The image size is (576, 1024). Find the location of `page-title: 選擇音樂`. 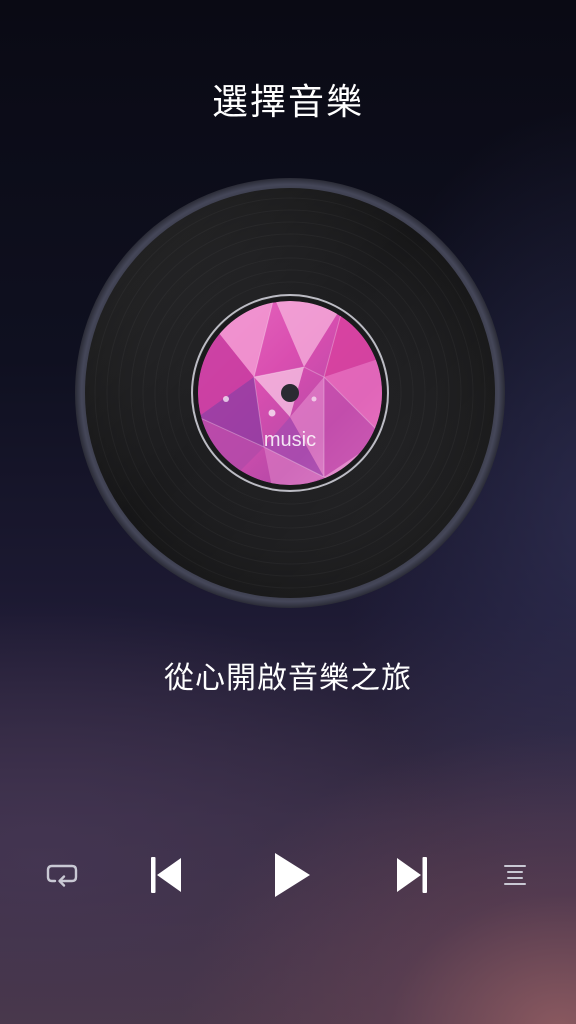

page-title: 選擇音樂 is located at coordinates (287, 102).